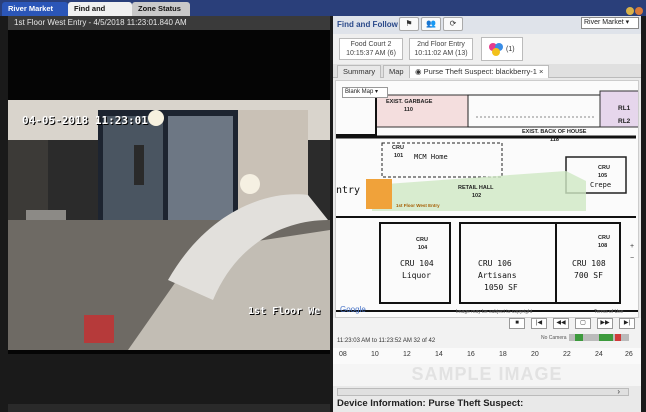 This screenshot has width=646, height=412. Describe the element at coordinates (284, 311) in the screenshot. I see `video-overlay-camera-name: 1st Floor We` at that location.